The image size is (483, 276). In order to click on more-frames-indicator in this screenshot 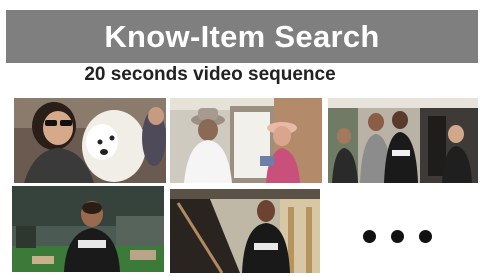, I will do `click(400, 237)`.